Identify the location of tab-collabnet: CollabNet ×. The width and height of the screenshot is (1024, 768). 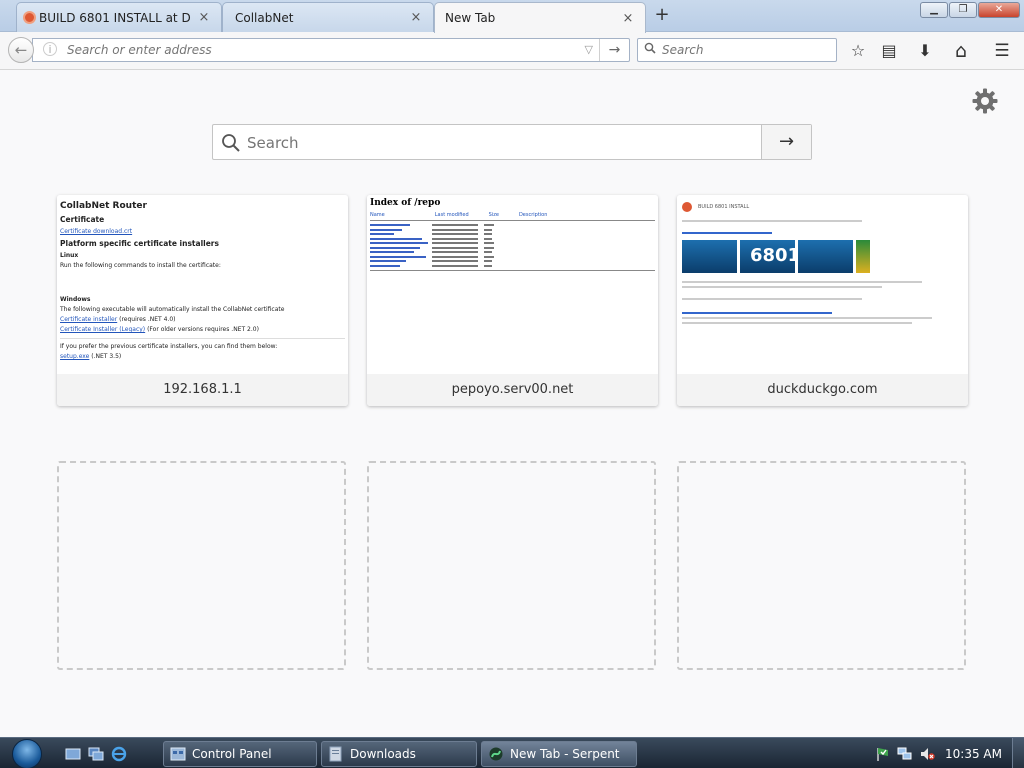
(328, 17).